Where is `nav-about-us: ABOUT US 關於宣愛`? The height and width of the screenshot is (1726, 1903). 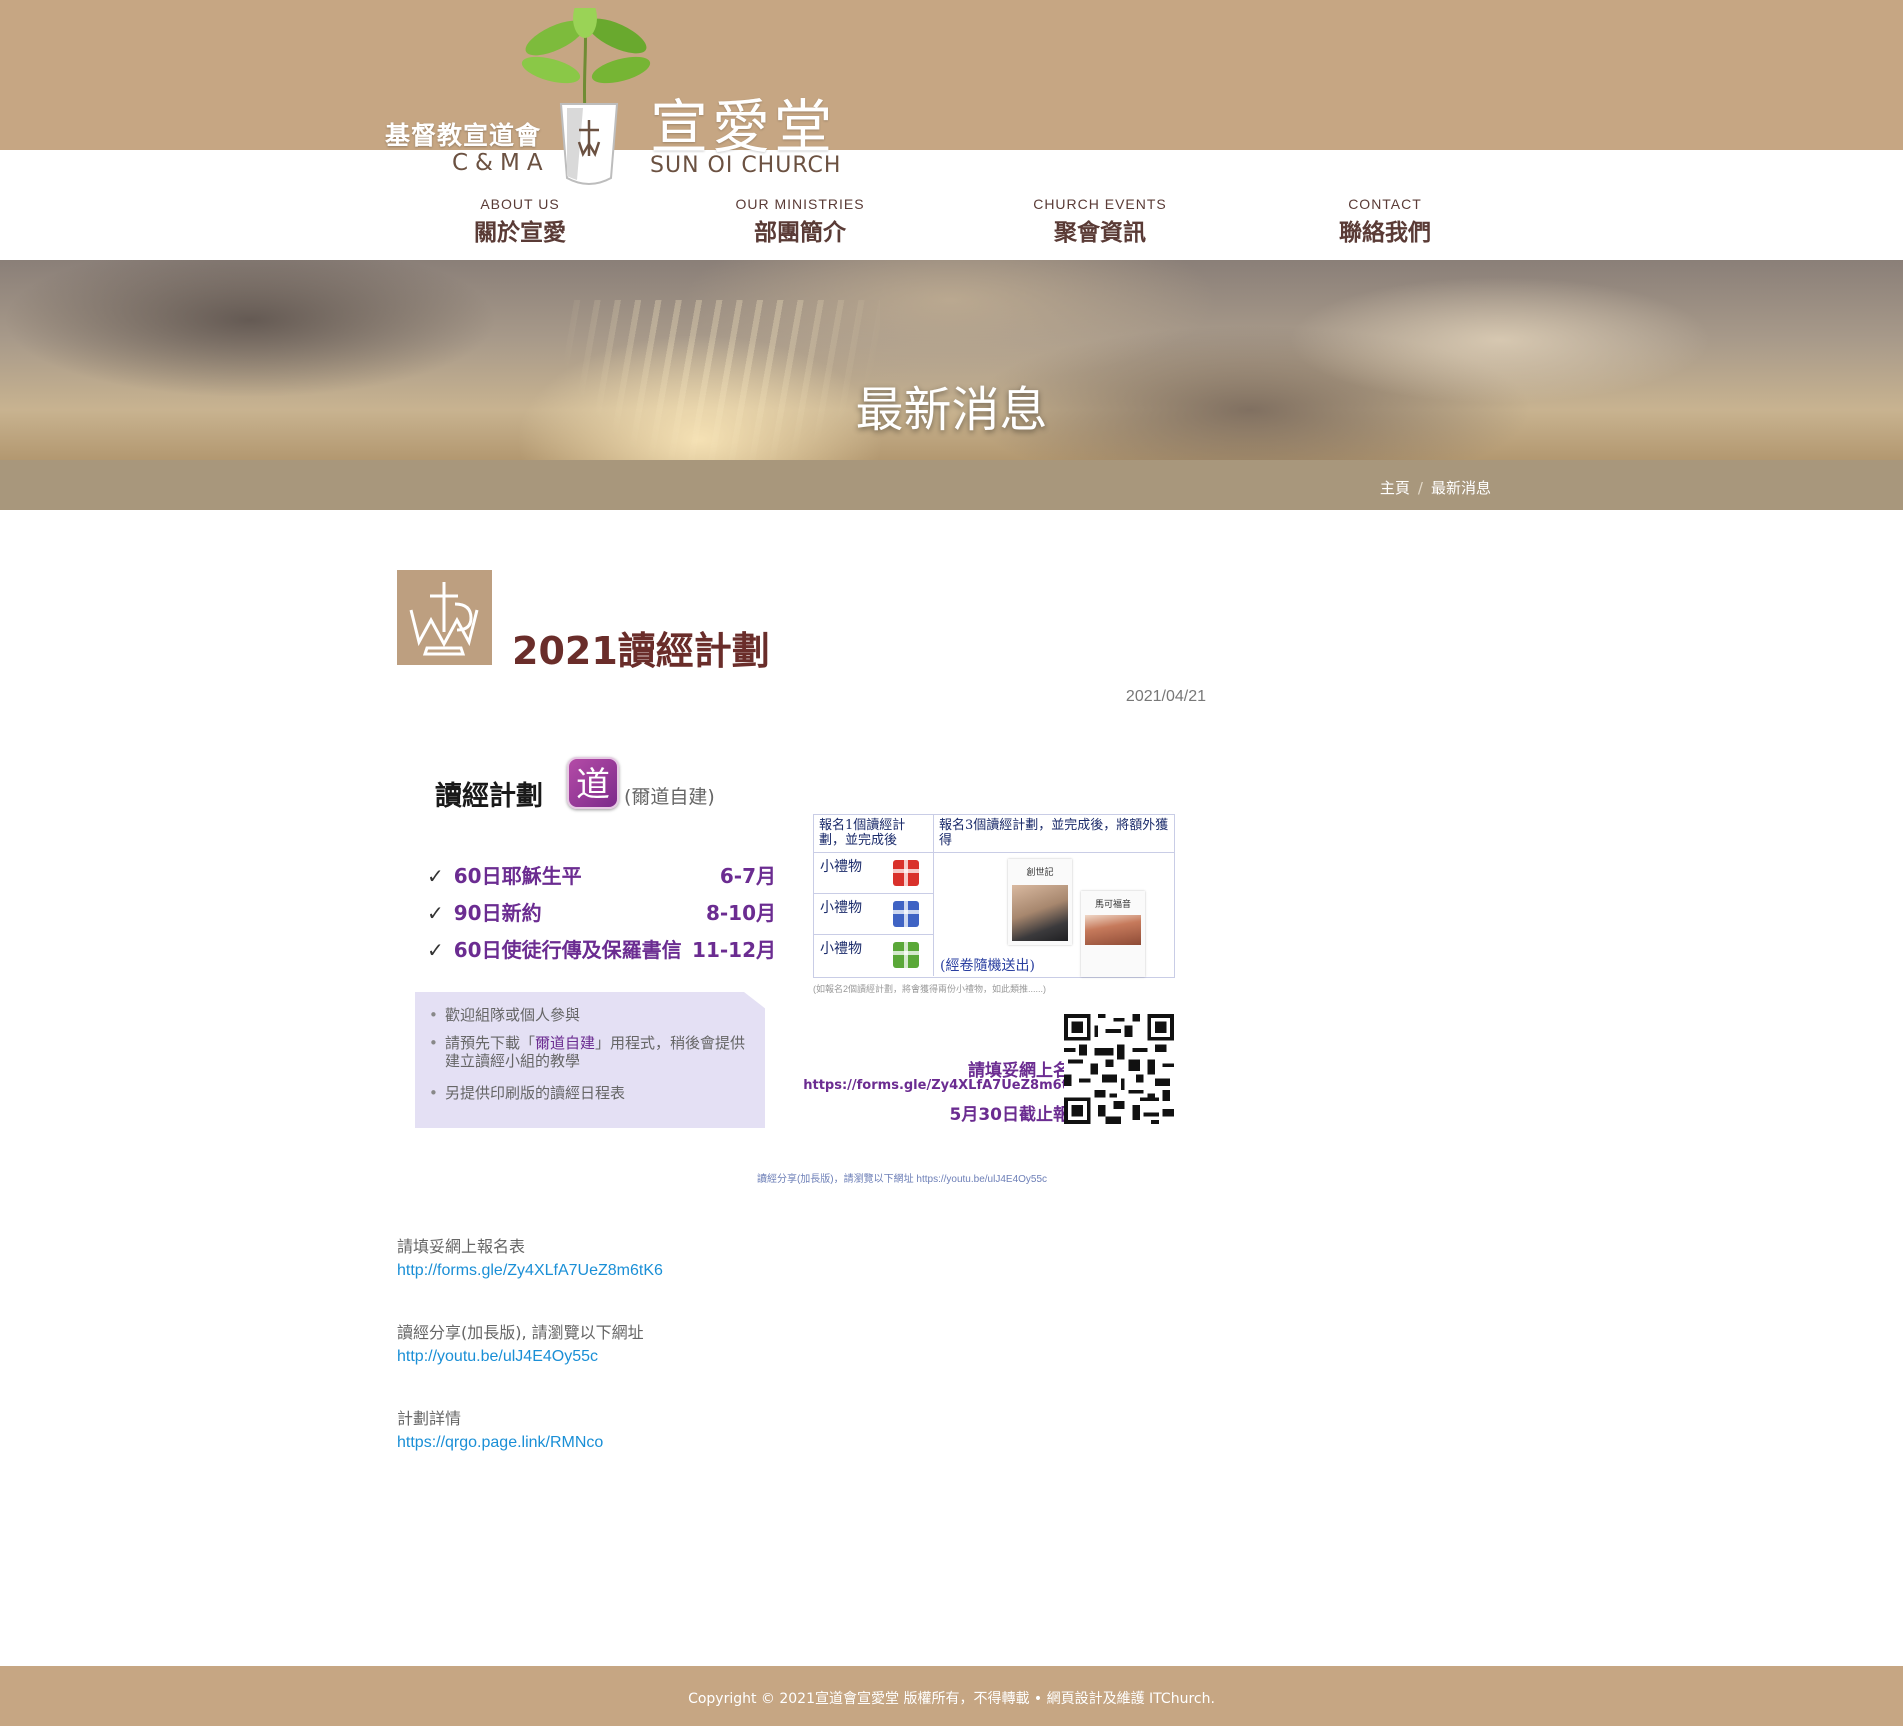
nav-about-us: ABOUT US 關於宣愛 is located at coordinates (520, 221).